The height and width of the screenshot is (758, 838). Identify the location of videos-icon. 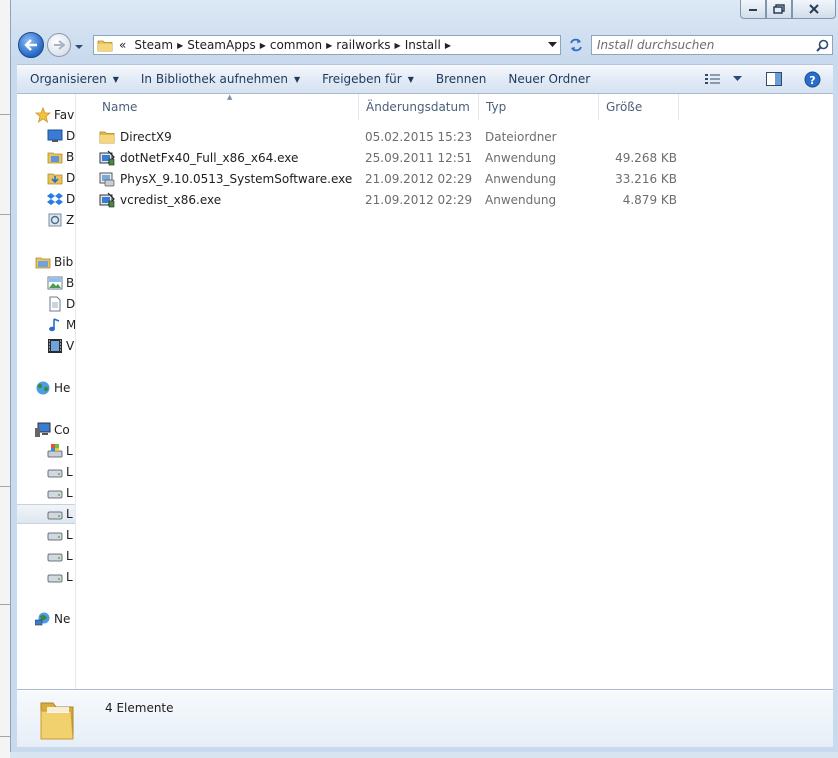
(55, 346).